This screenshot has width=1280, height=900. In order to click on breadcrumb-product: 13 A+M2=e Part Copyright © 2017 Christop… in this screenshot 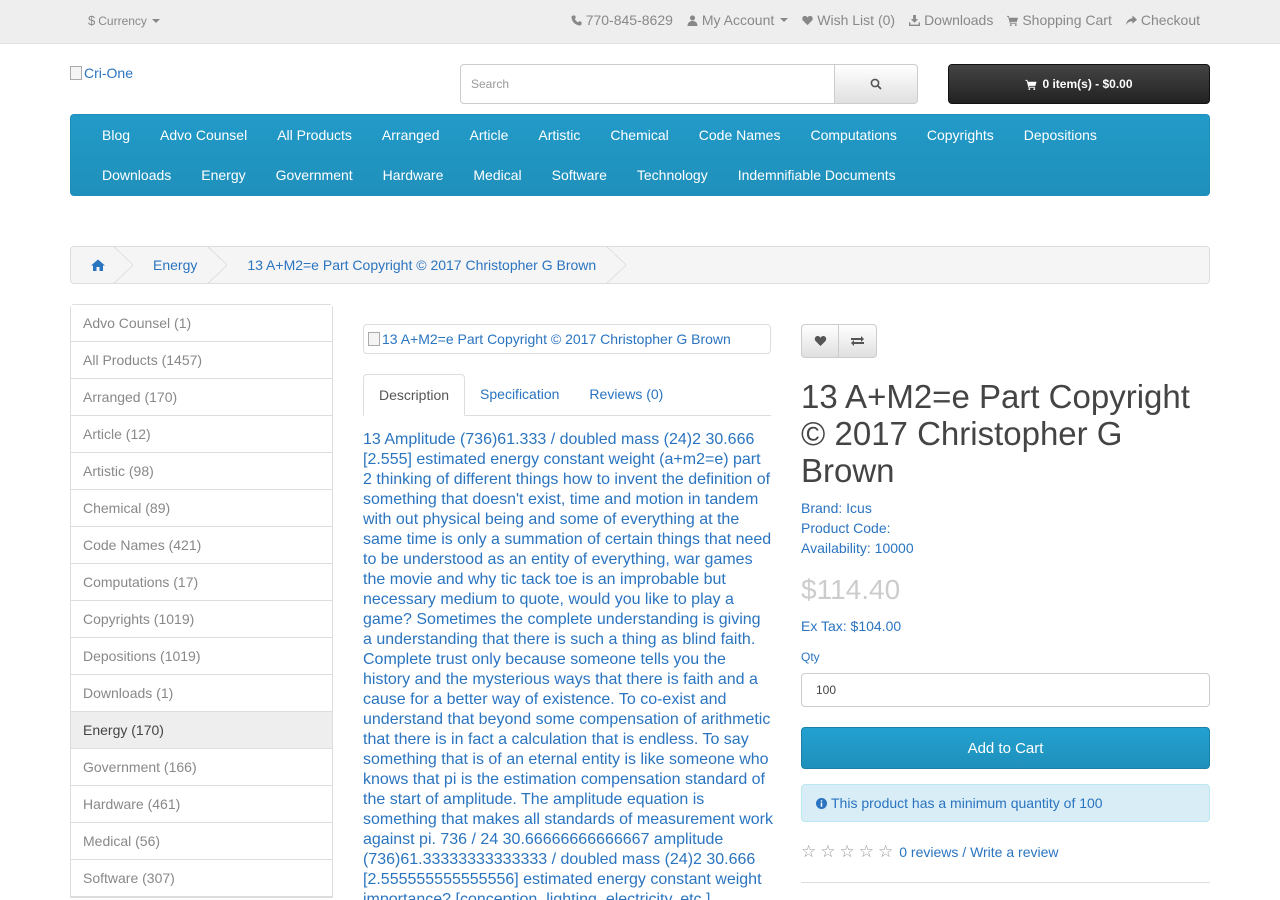, I will do `click(427, 265)`.